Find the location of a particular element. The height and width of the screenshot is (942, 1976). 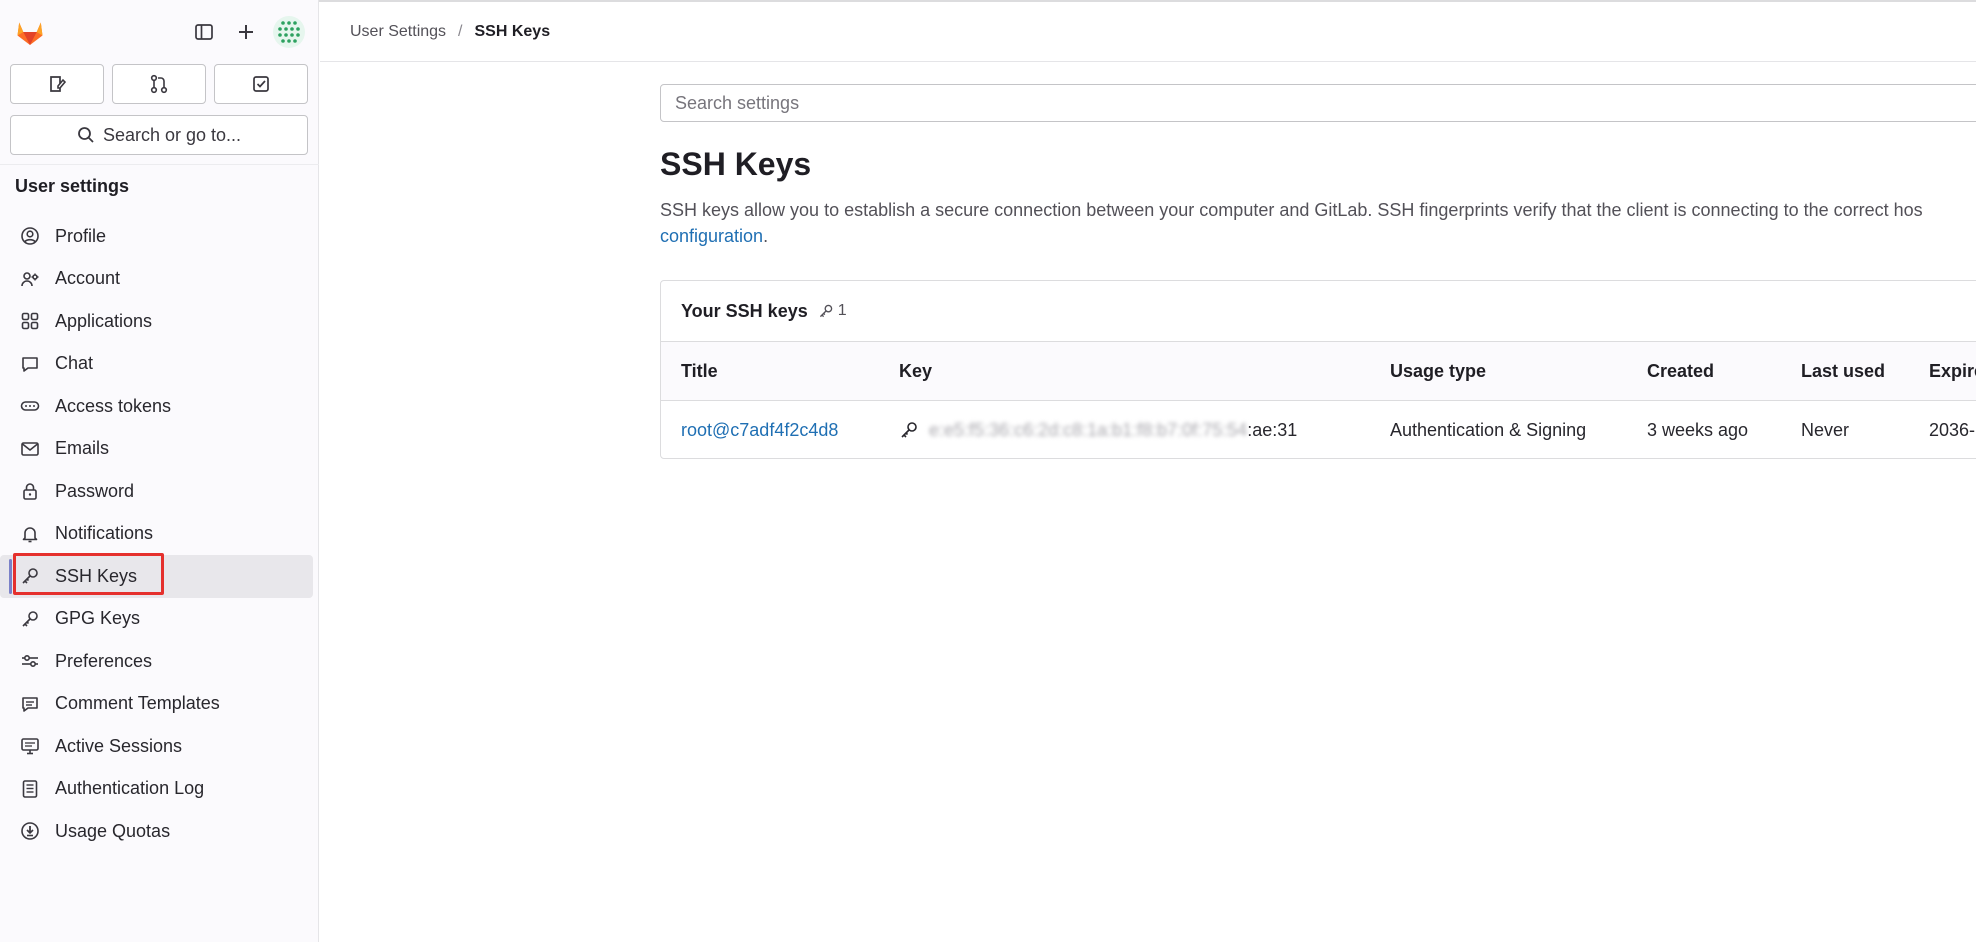

quota-icon is located at coordinates (30, 831).